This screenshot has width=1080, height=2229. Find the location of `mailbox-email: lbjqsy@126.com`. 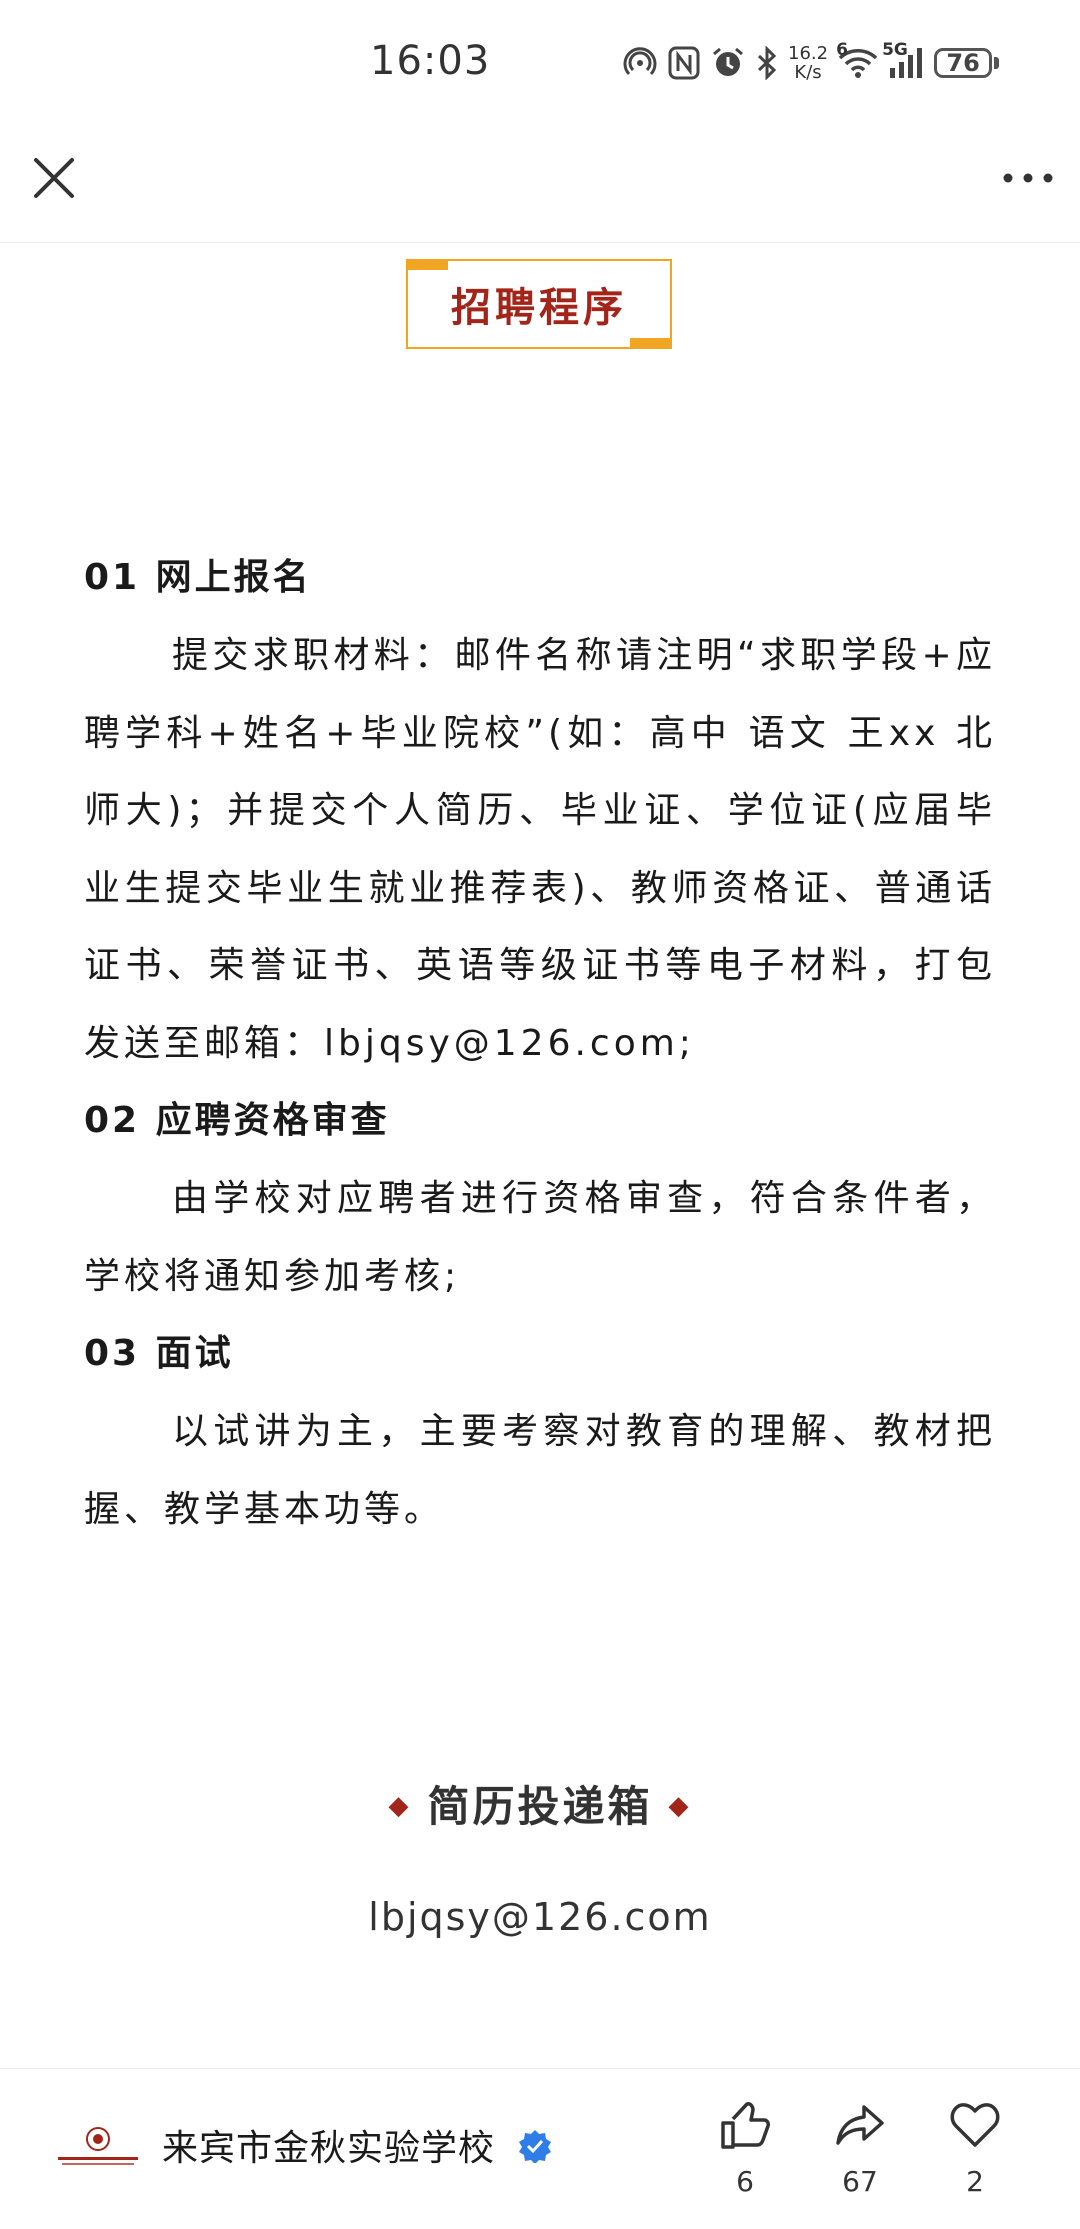

mailbox-email: lbjqsy@126.com is located at coordinates (540, 1917).